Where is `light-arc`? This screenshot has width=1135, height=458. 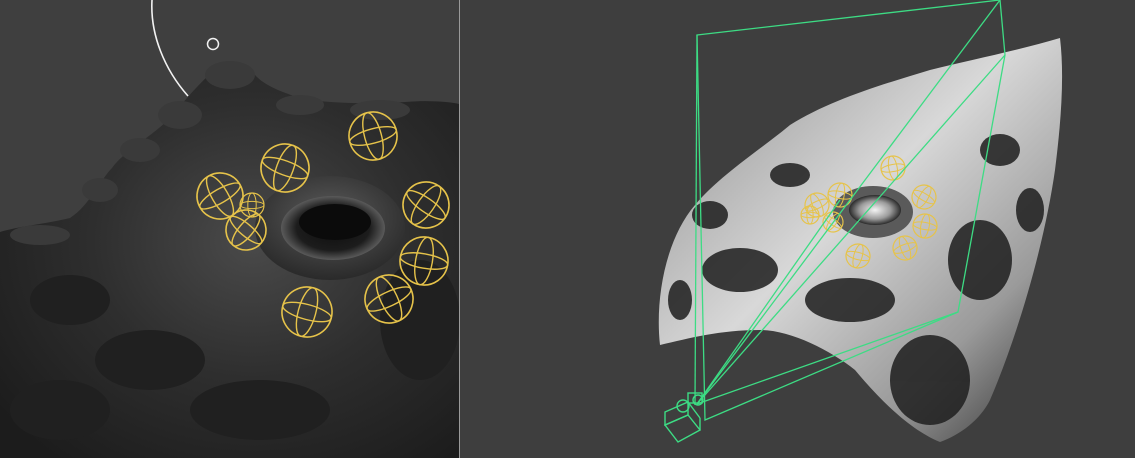
light-arc is located at coordinates (170, 48).